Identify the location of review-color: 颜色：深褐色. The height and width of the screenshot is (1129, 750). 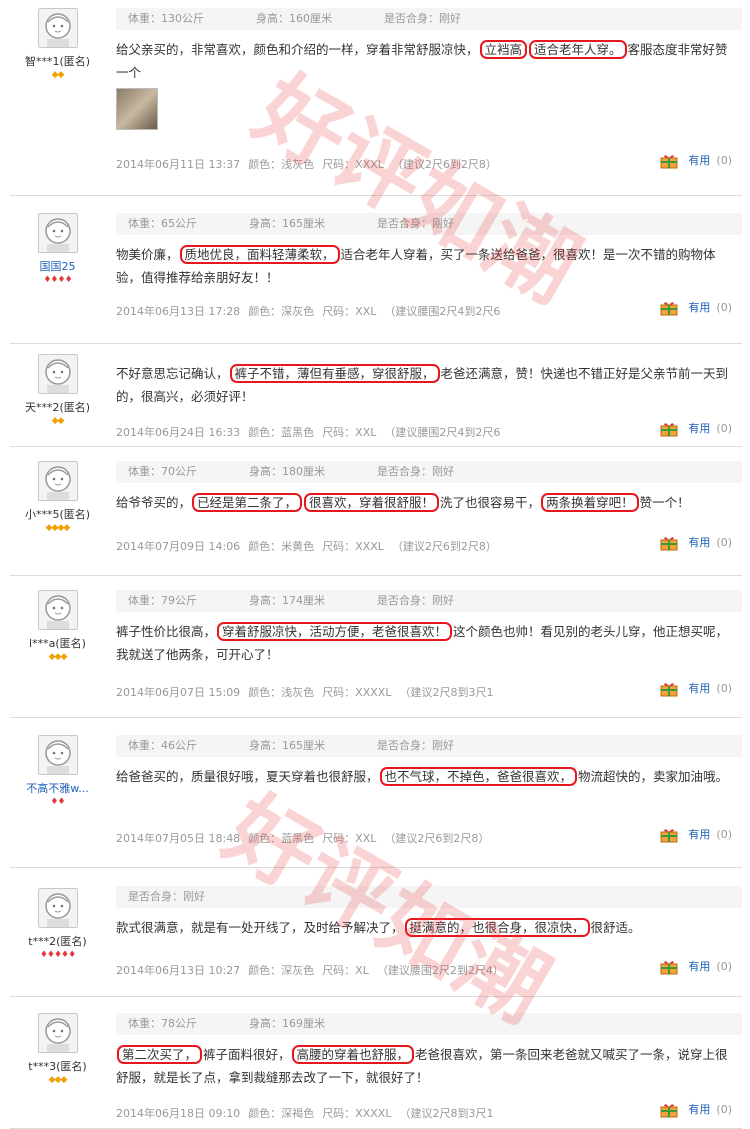
(281, 1113).